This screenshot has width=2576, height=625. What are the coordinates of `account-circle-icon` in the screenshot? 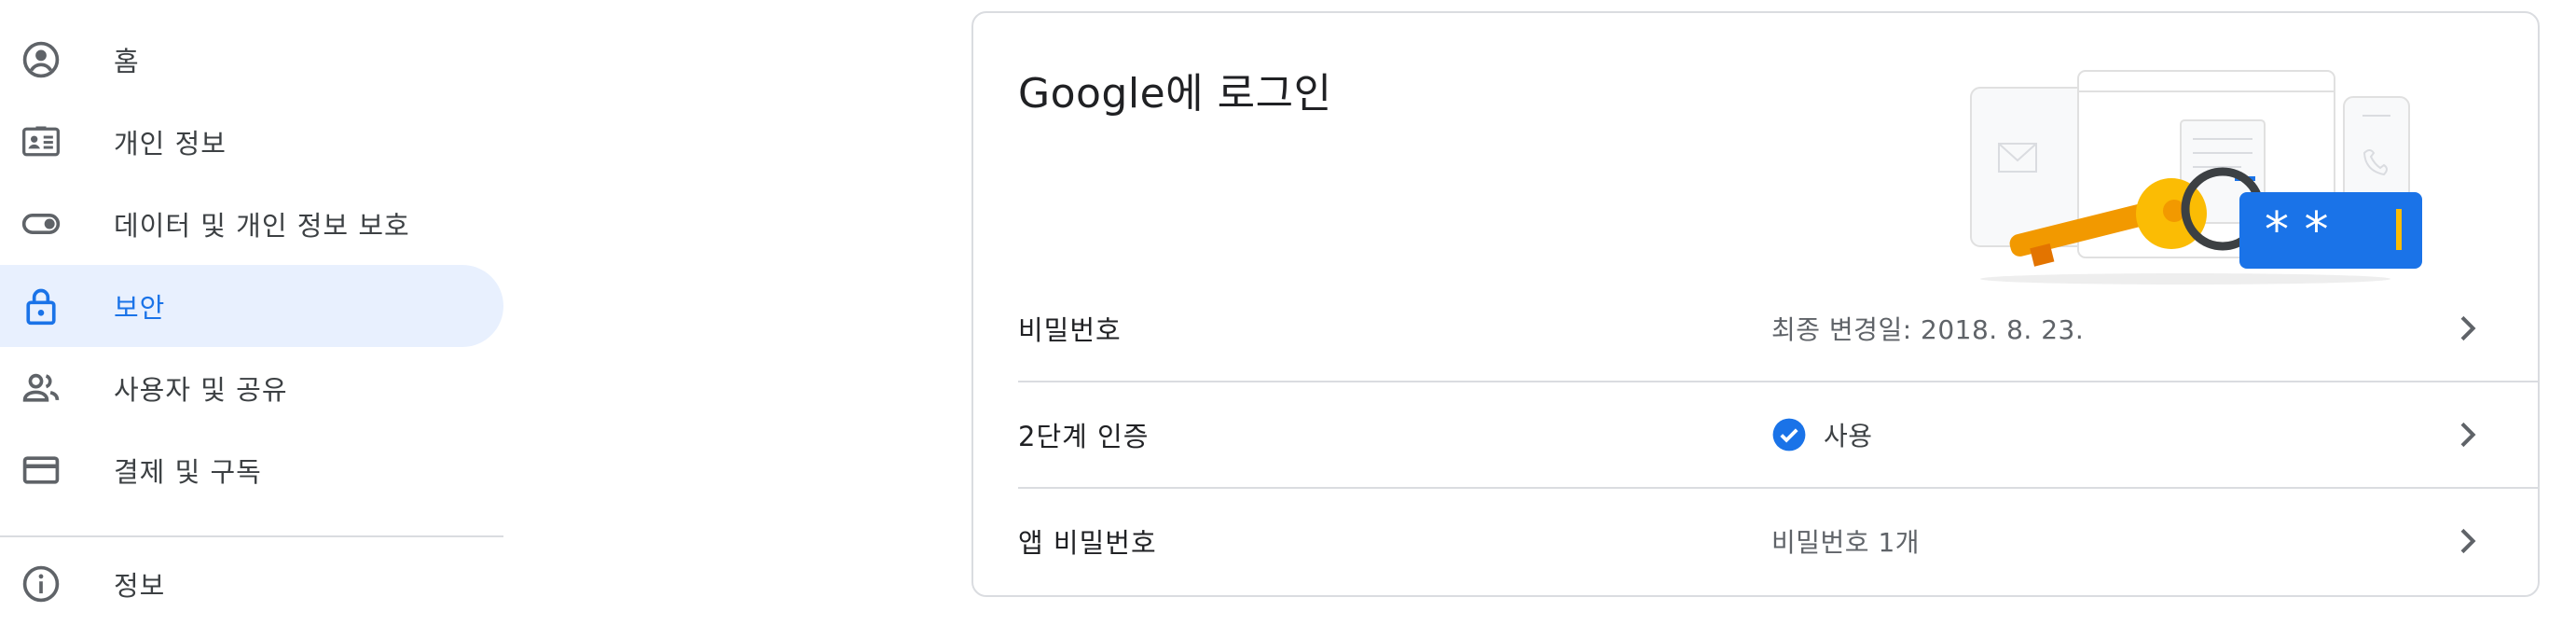 It's located at (41, 60).